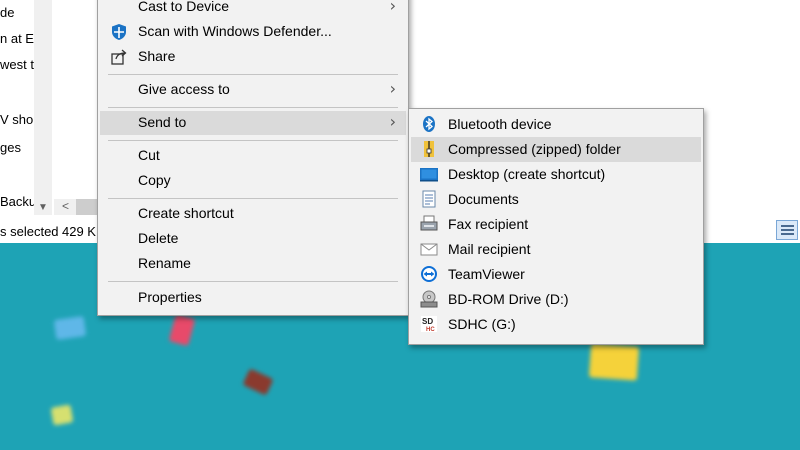 The image size is (800, 450). Describe the element at coordinates (17, 64) in the screenshot. I see `file-item: west t` at that location.